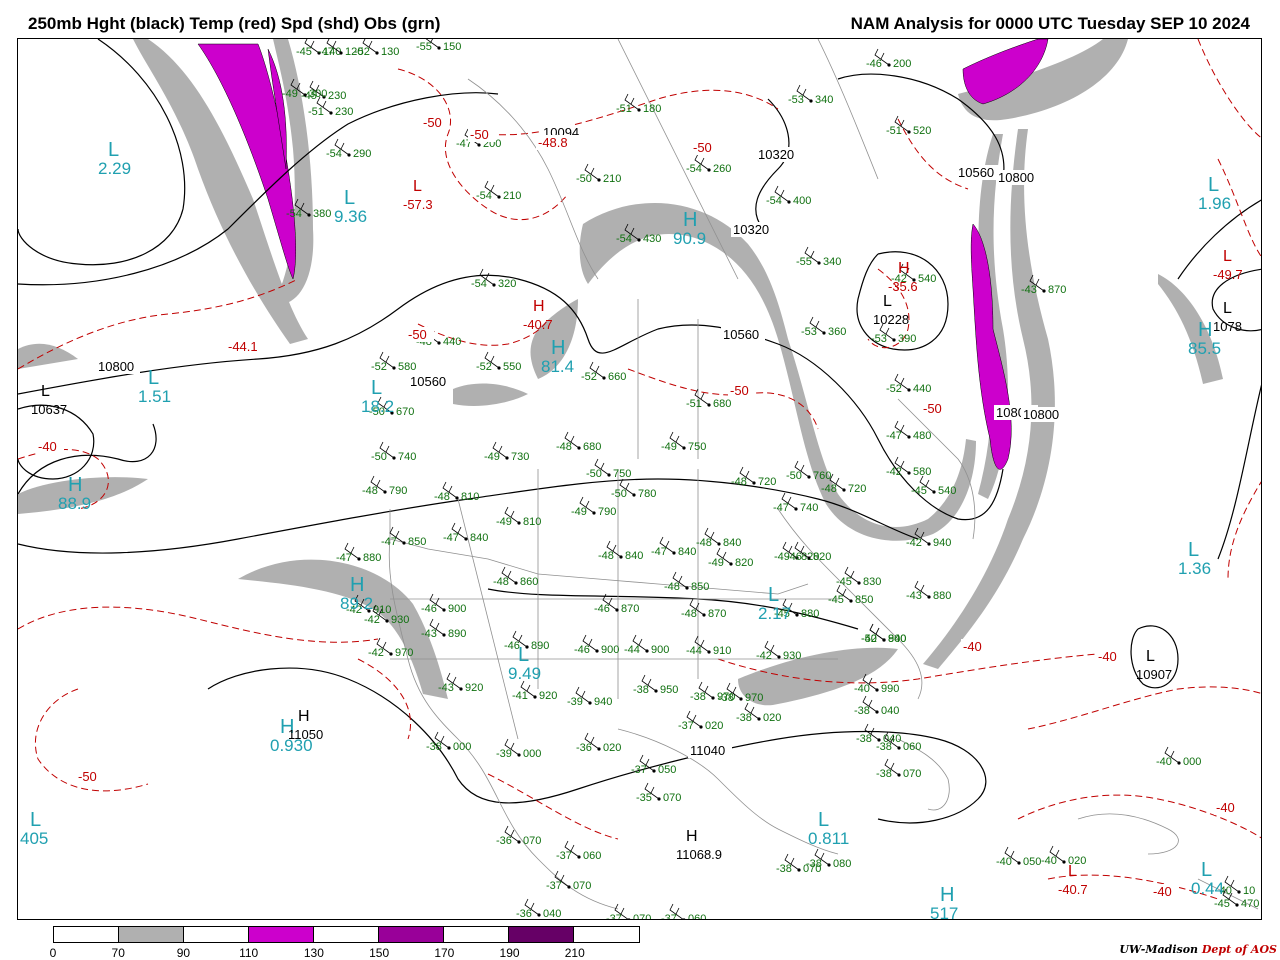 The width and height of the screenshot is (1280, 960). I want to click on obs-temperature: -37, so click(614, 916).